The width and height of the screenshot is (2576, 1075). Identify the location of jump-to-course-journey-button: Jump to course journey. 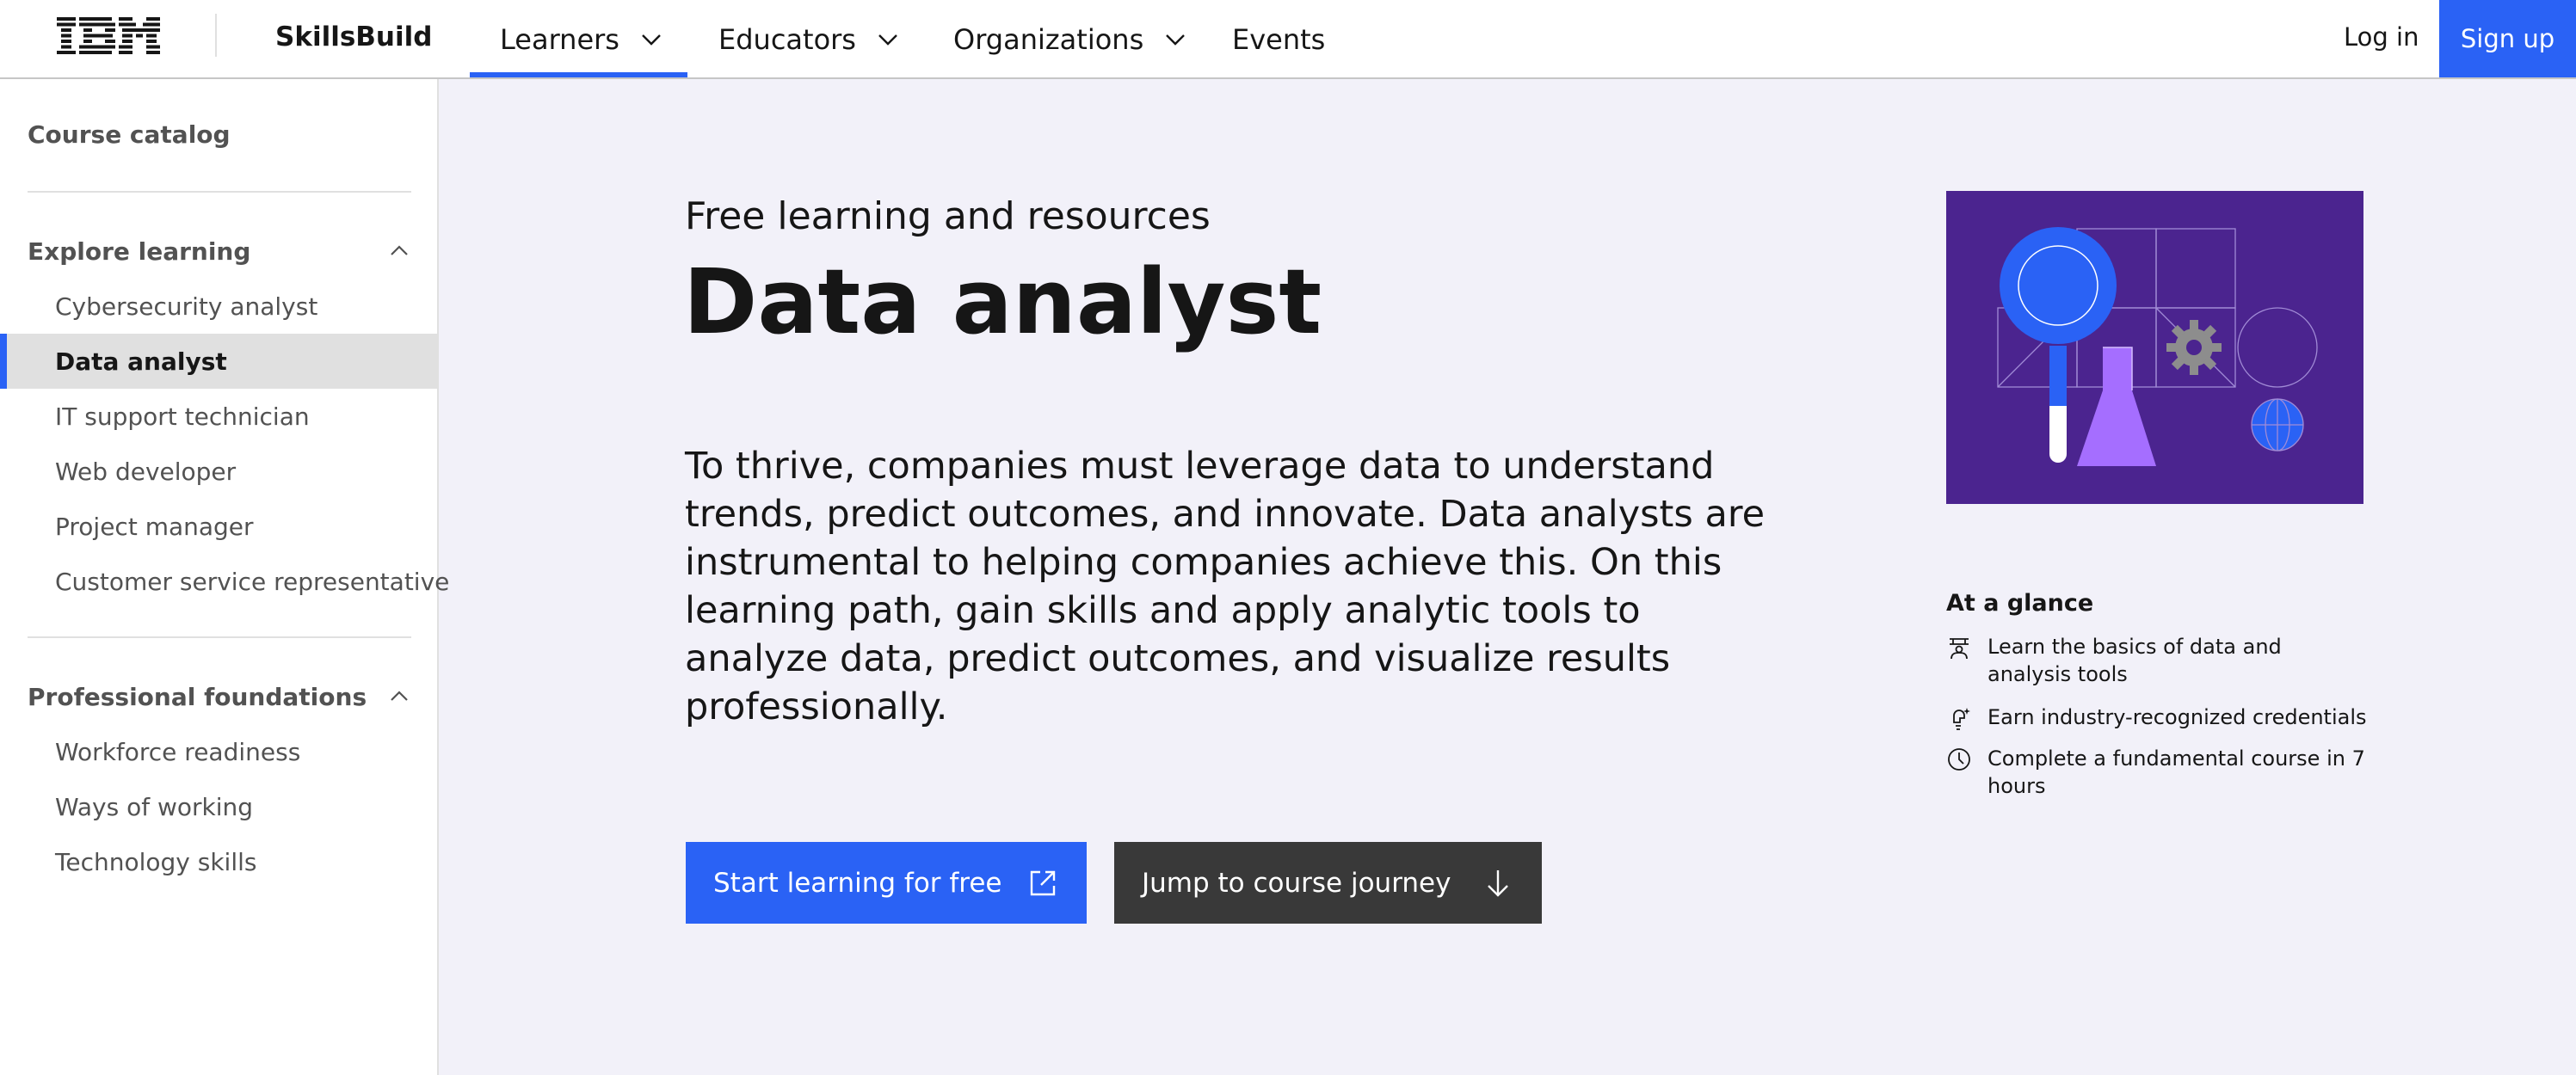
(1328, 883).